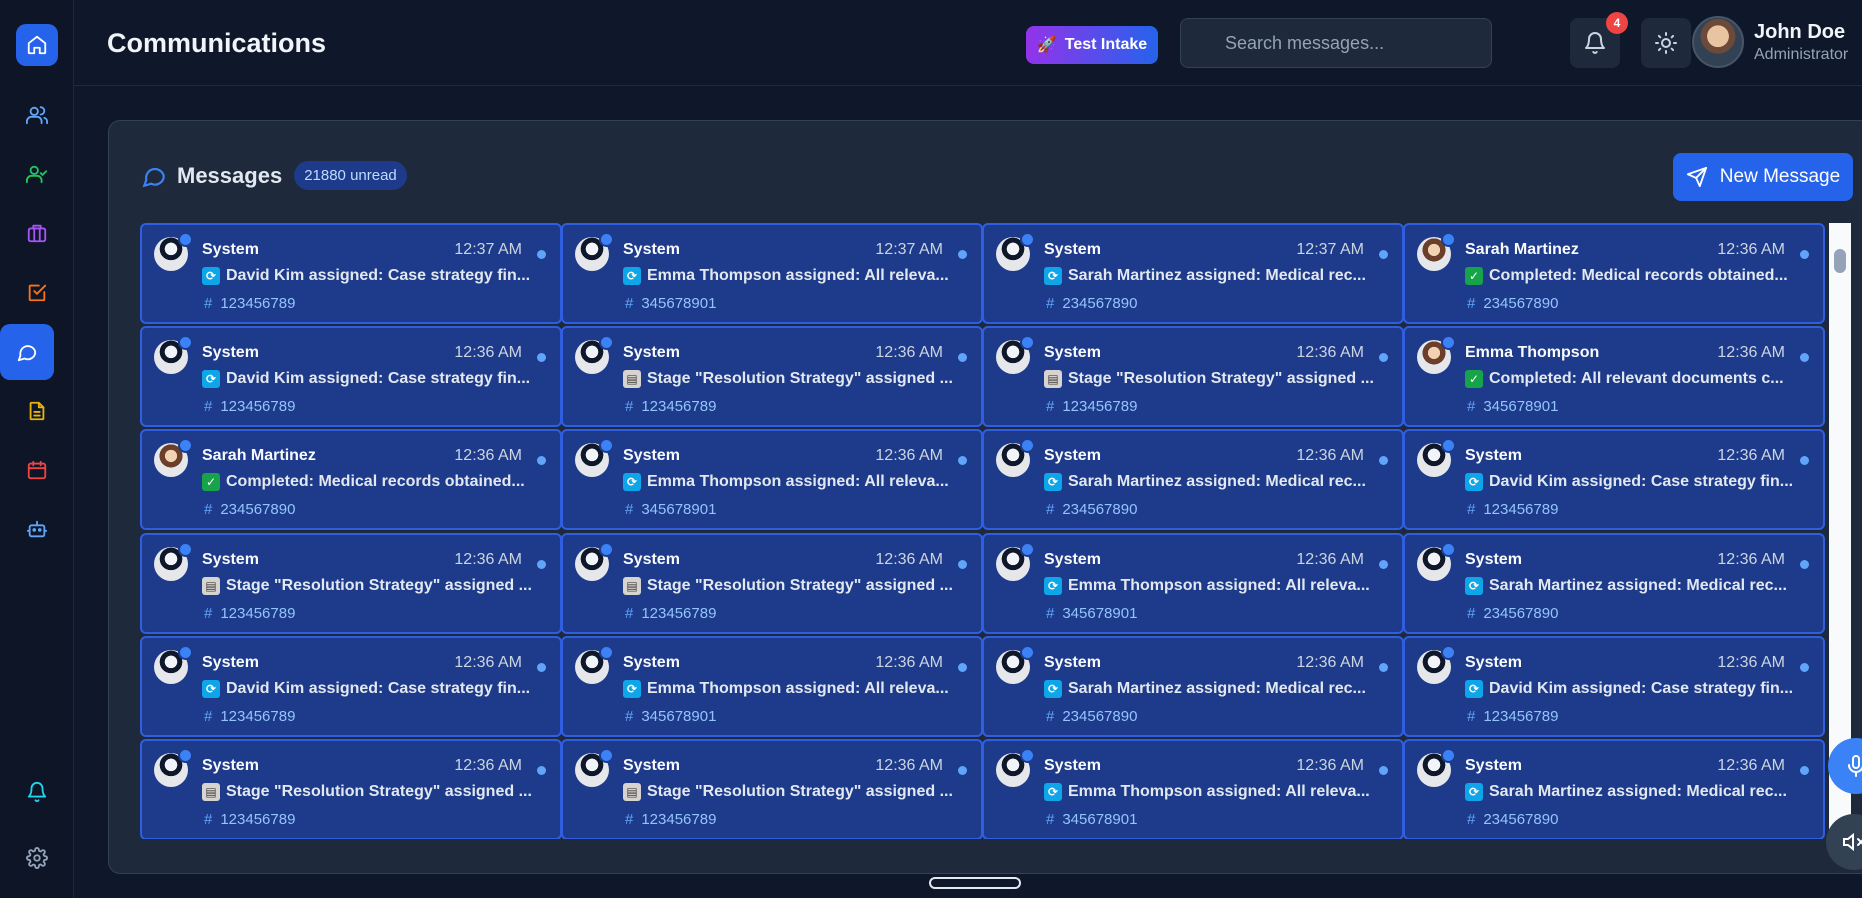 This screenshot has height=898, width=1862. What do you see at coordinates (37, 115) in the screenshot?
I see `nav-users` at bounding box center [37, 115].